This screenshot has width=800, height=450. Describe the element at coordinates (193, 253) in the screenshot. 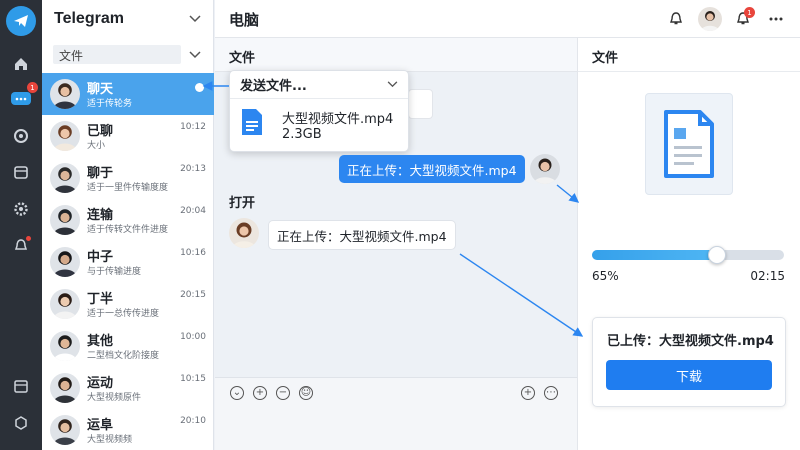

I see `chat-time: 10:16` at that location.